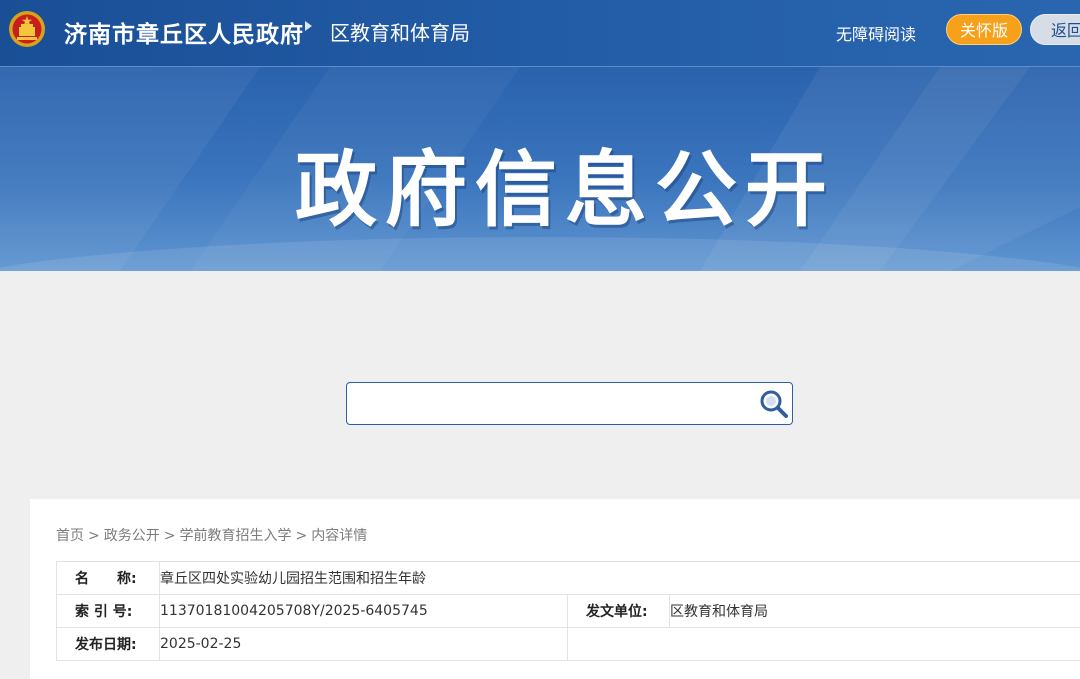  Describe the element at coordinates (235, 535) in the screenshot. I see `breadcrumb-preschool-enrollment: 学前教育招生入学` at that location.